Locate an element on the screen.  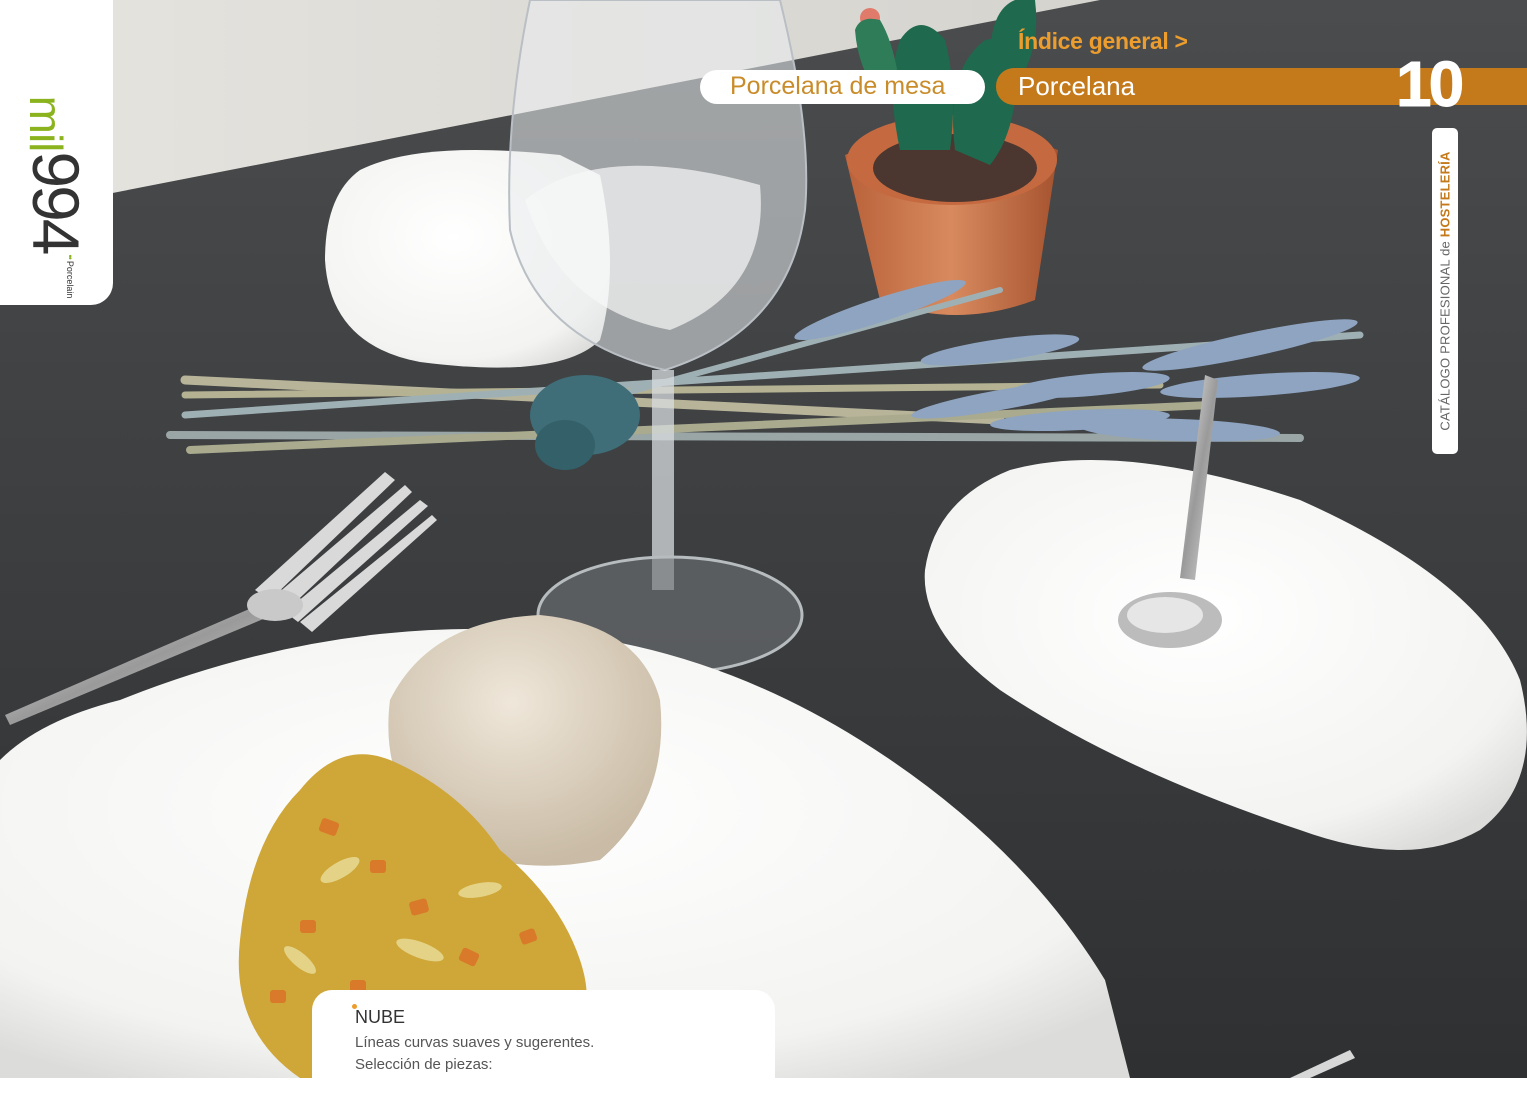
breadcrumb-label: Porcelana de mesa is located at coordinates (838, 86).